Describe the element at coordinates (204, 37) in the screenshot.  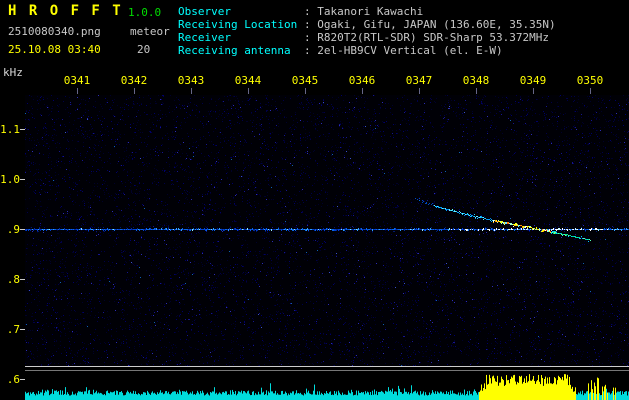
I see `info-label: Receiver` at that location.